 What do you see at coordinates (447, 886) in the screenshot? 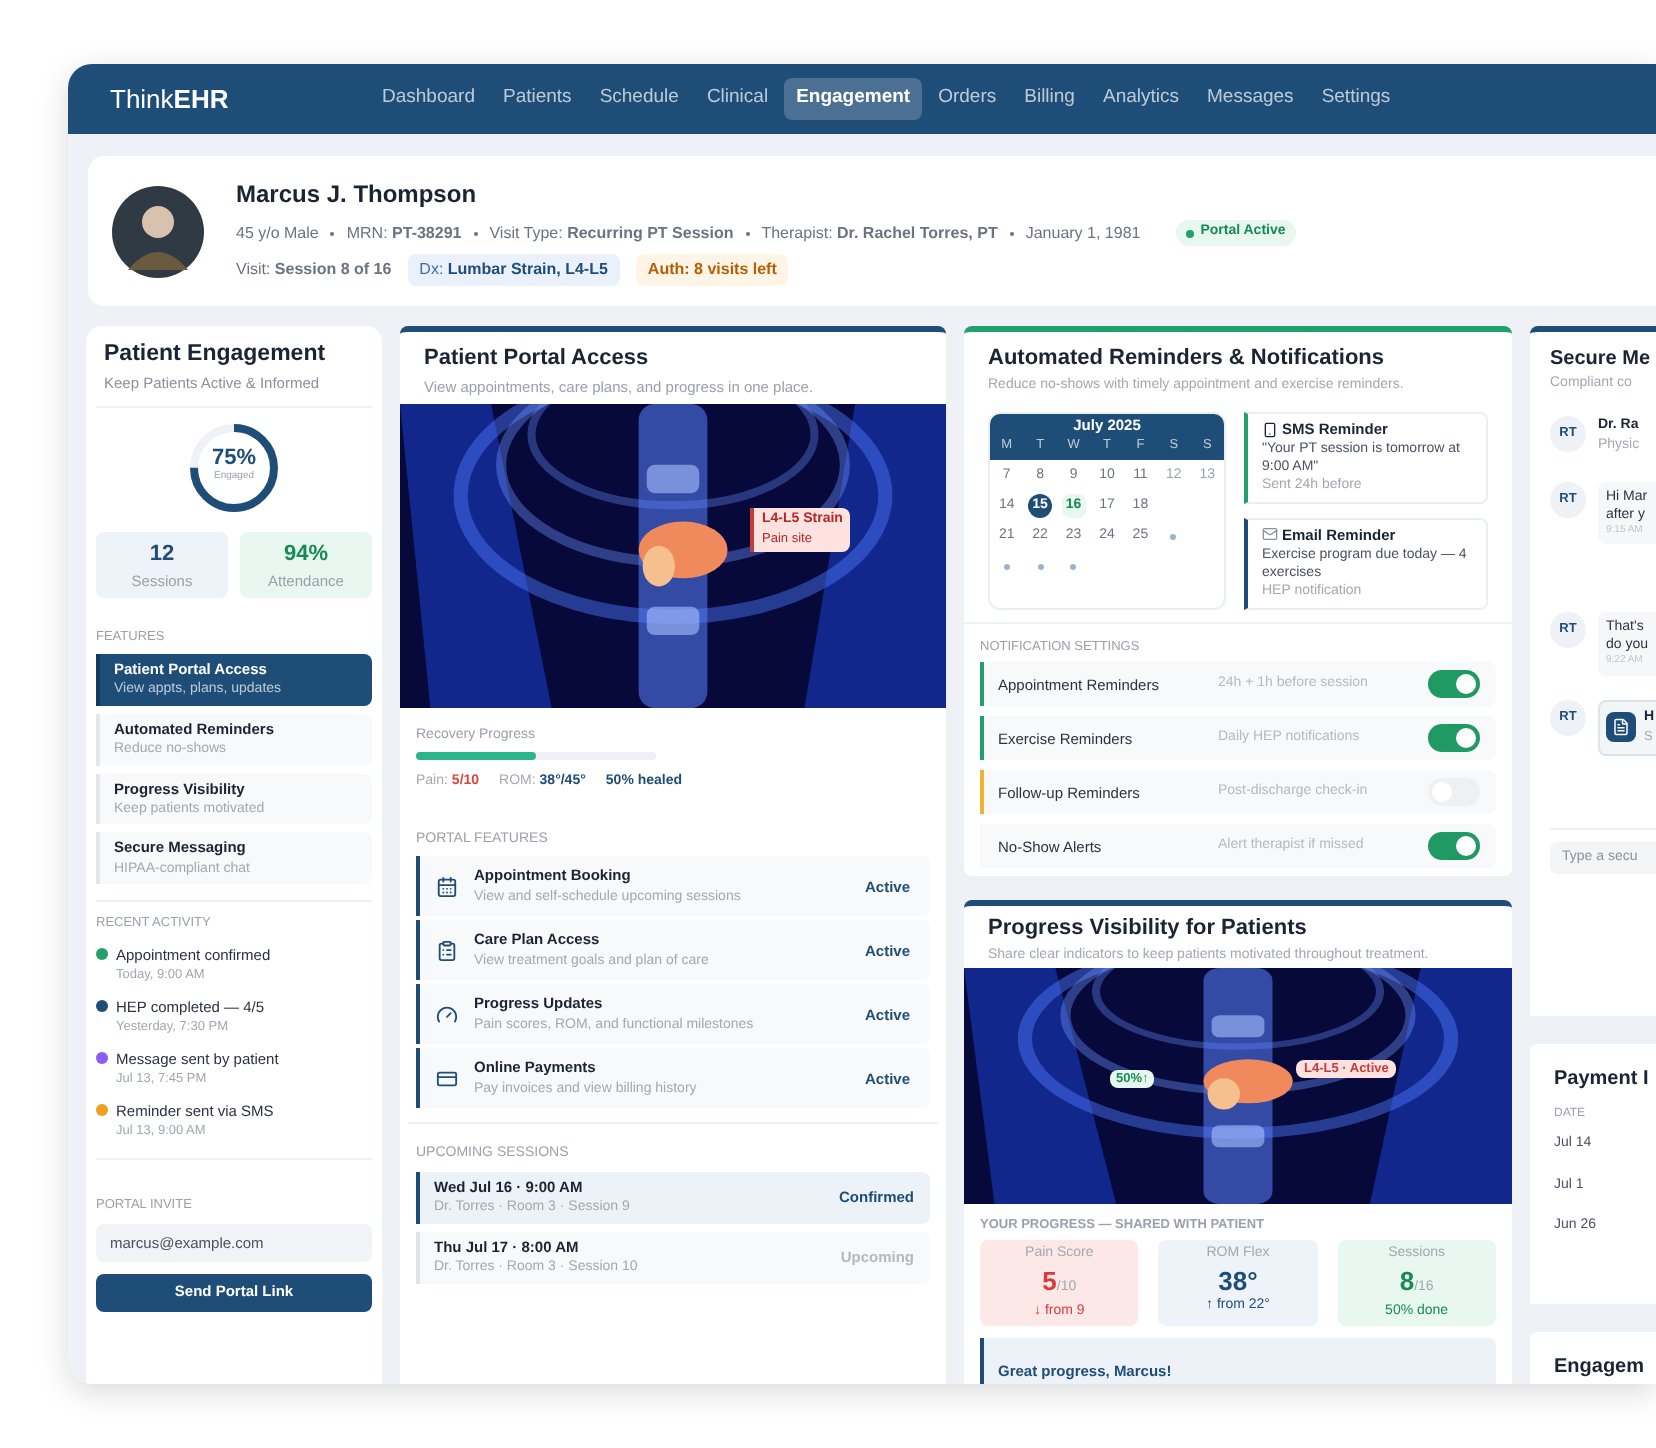
I see `calendar-icon` at bounding box center [447, 886].